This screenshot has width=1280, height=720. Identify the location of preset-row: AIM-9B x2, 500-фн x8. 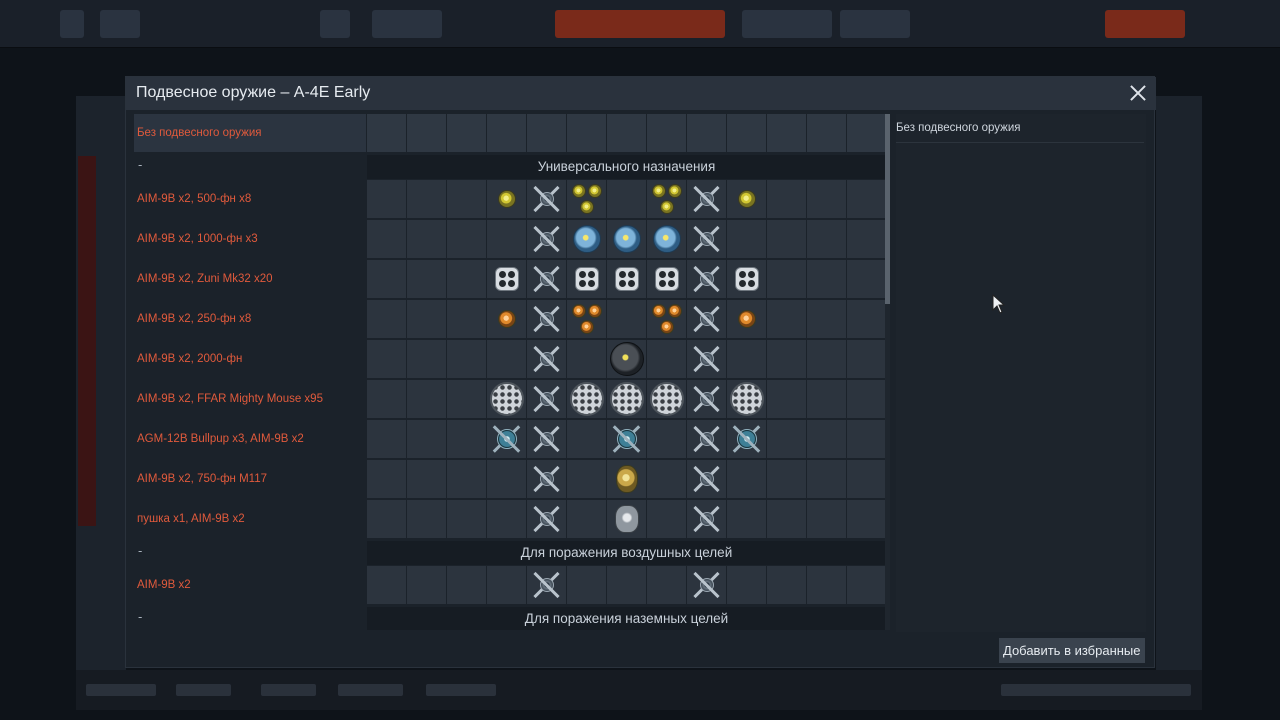
(510, 200).